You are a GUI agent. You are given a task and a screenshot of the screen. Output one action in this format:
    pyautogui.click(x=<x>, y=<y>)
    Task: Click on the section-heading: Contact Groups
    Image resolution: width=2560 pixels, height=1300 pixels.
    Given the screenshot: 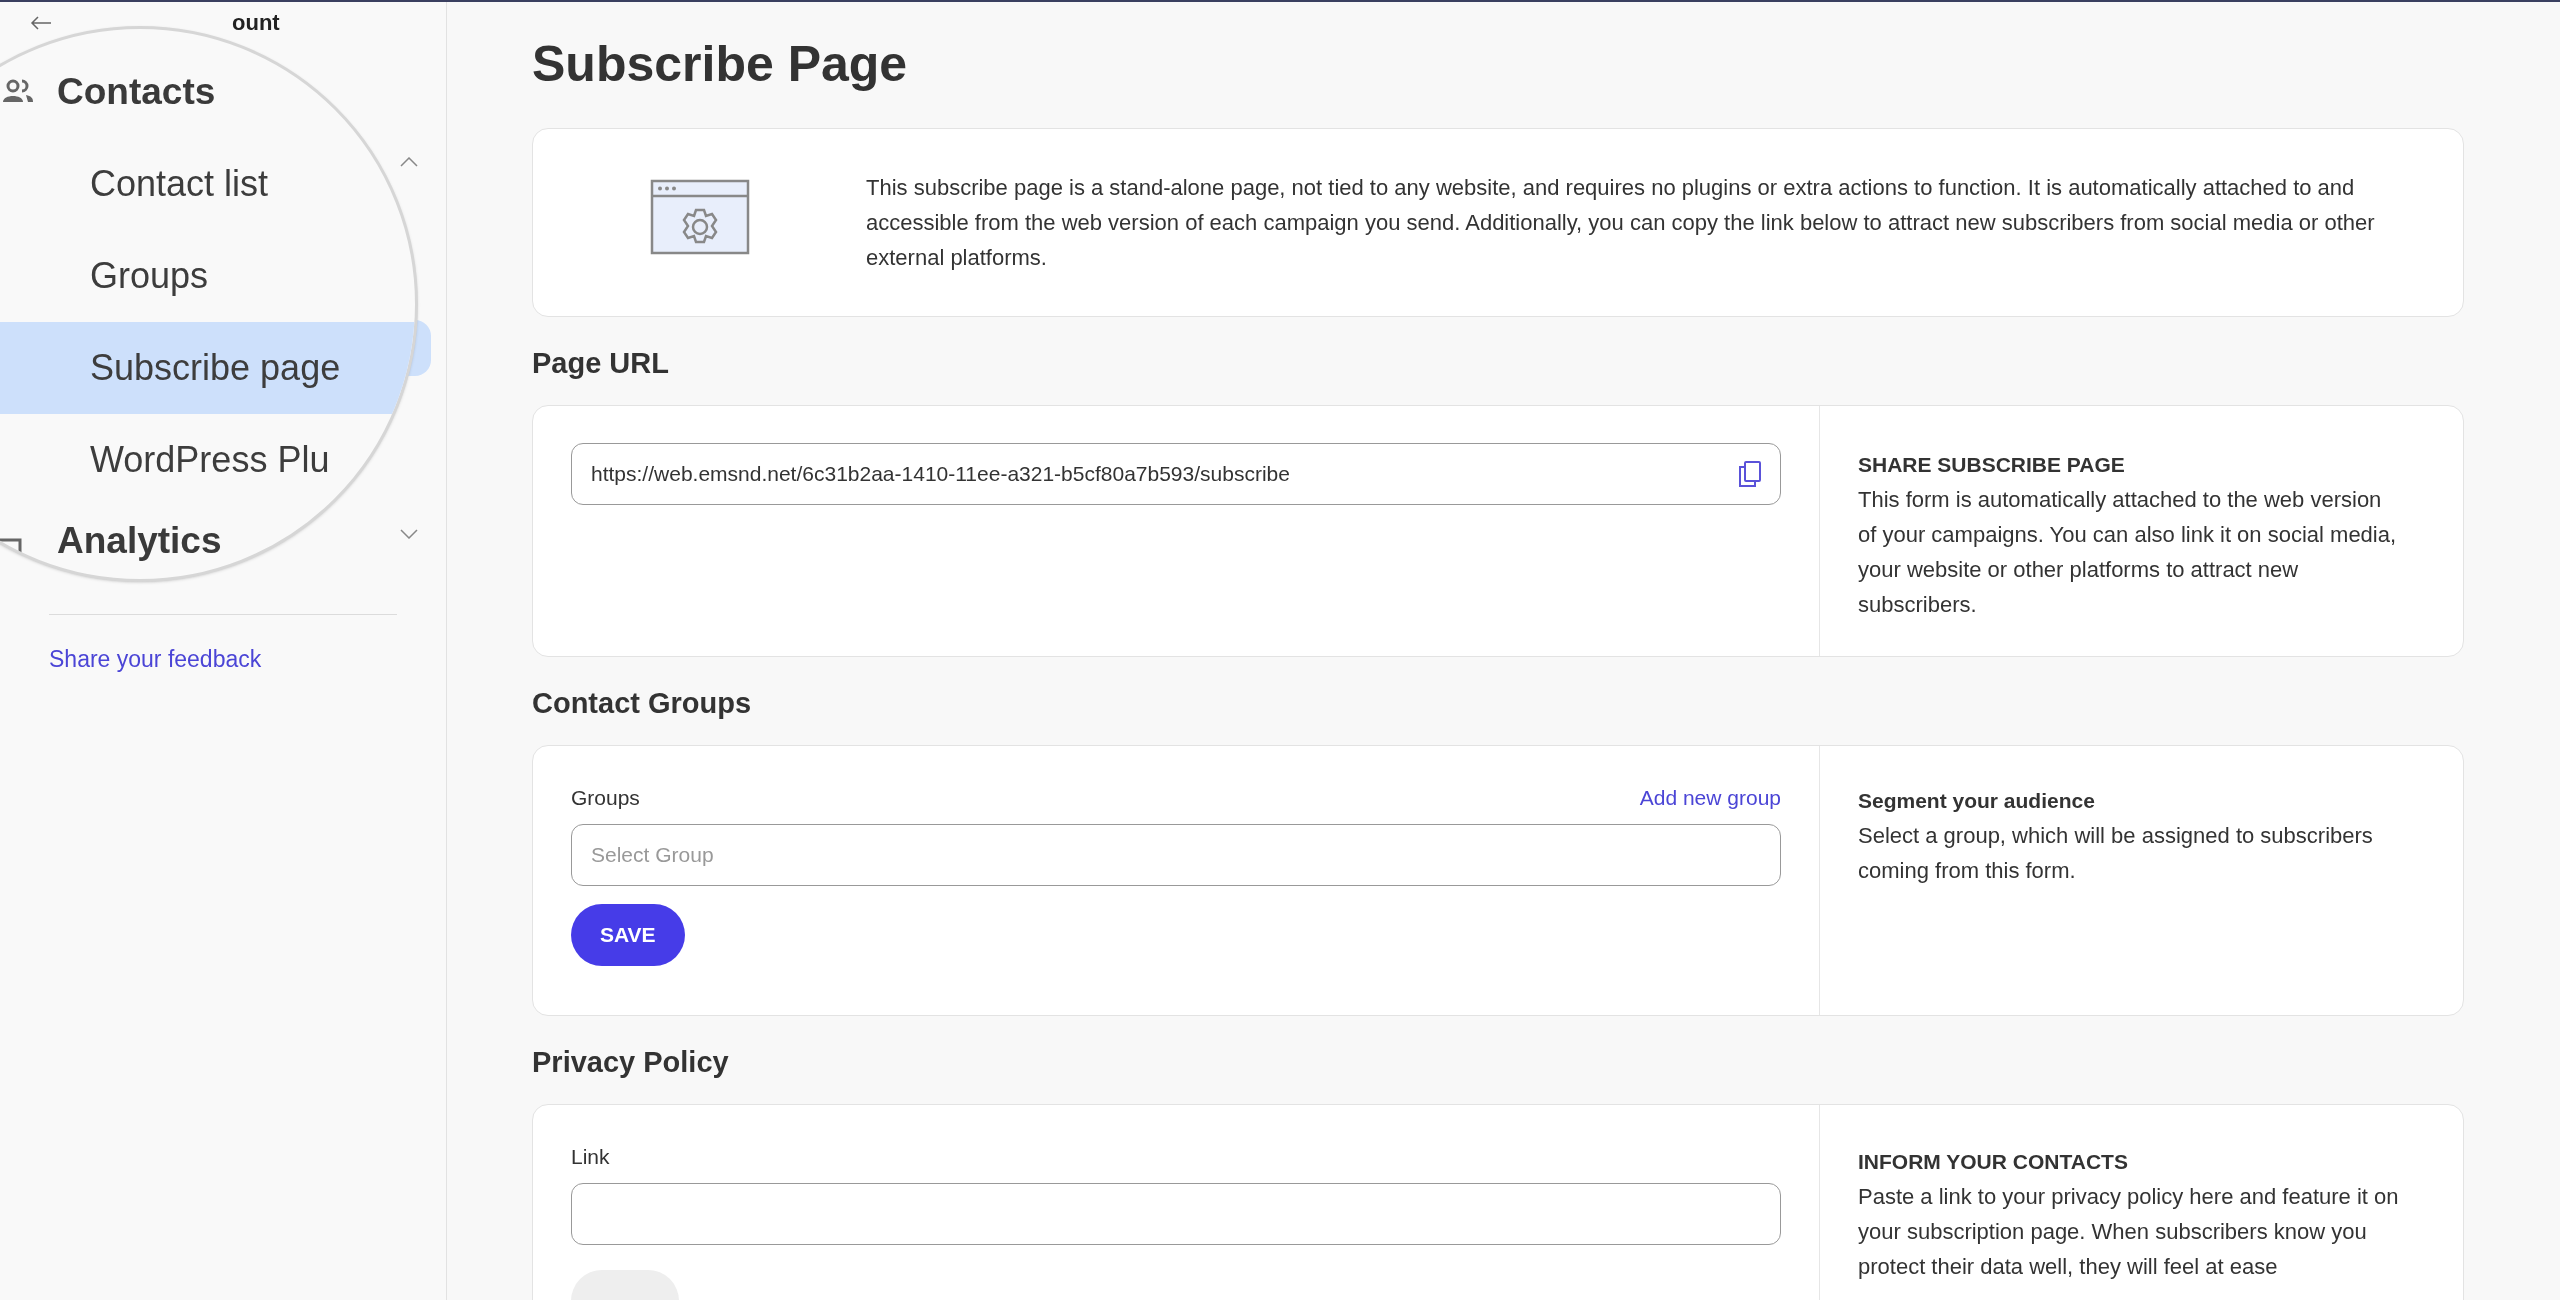 What is the action you would take?
    pyautogui.click(x=642, y=703)
    